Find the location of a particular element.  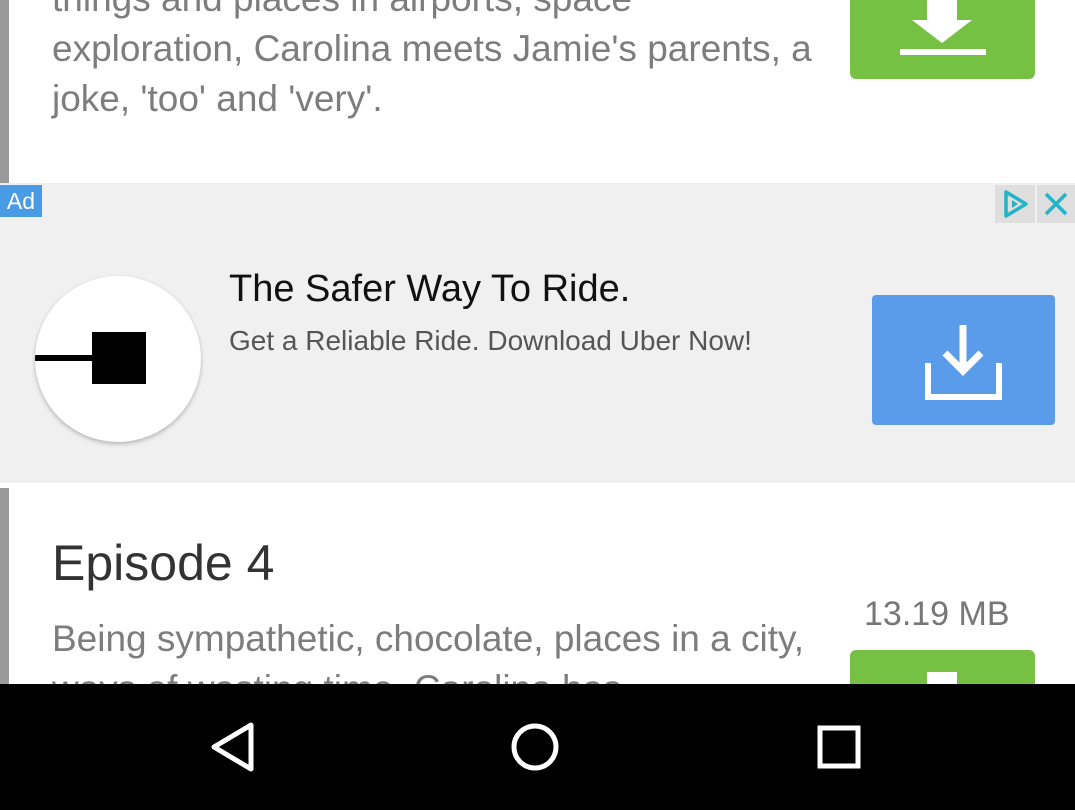

ad-headline: The Safer Way To Ride. is located at coordinates (429, 289).